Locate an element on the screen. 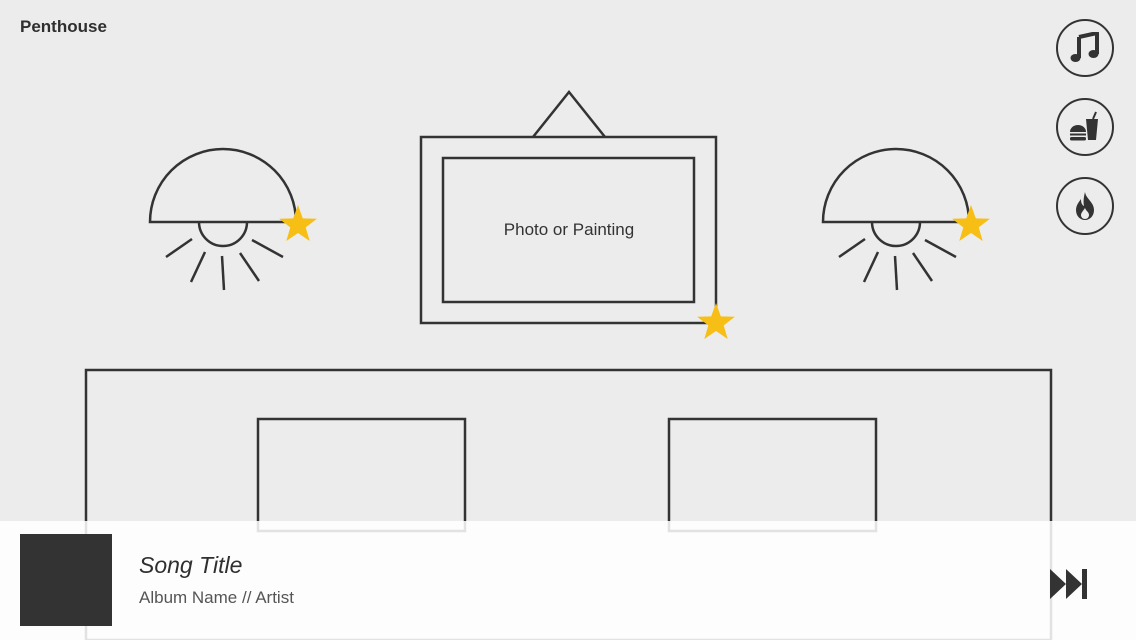 The height and width of the screenshot is (640, 1136). food-drink-icon is located at coordinates (1084, 126).